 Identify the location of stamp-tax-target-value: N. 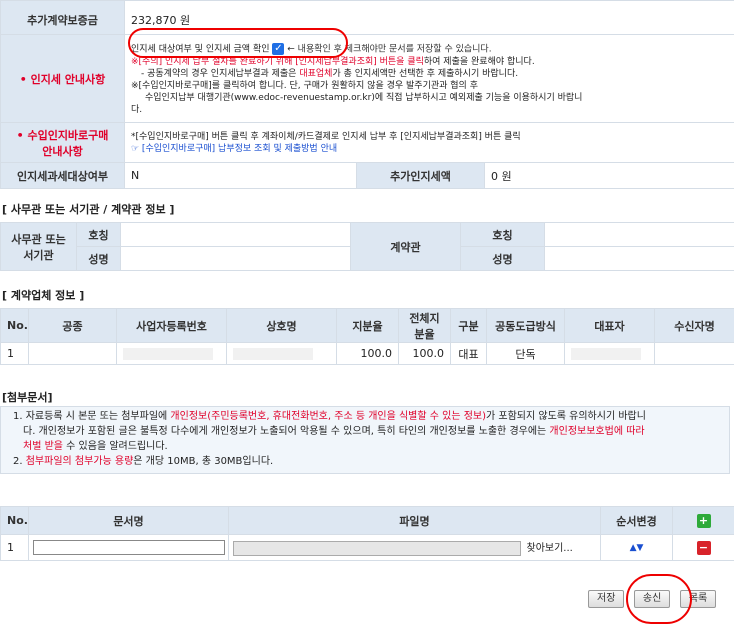
(240, 175).